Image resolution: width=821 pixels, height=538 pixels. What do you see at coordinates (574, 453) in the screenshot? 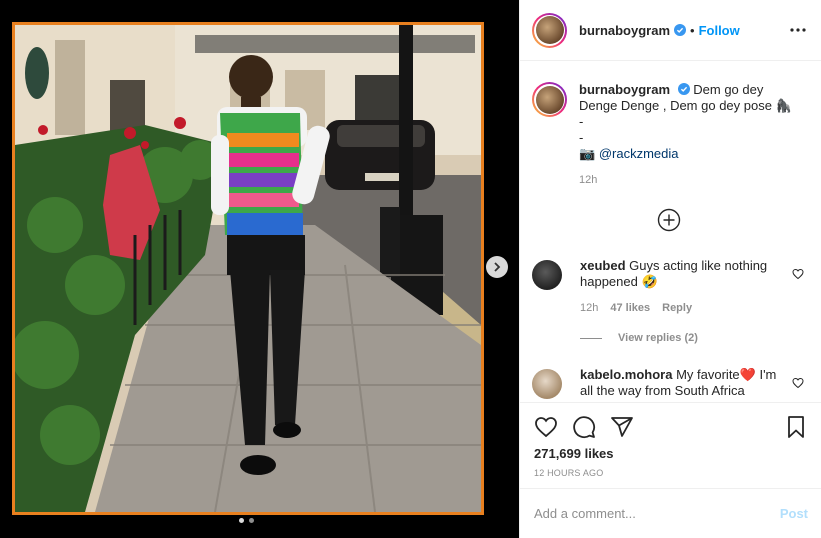
I see `likes-count: 271,699 likes` at bounding box center [574, 453].